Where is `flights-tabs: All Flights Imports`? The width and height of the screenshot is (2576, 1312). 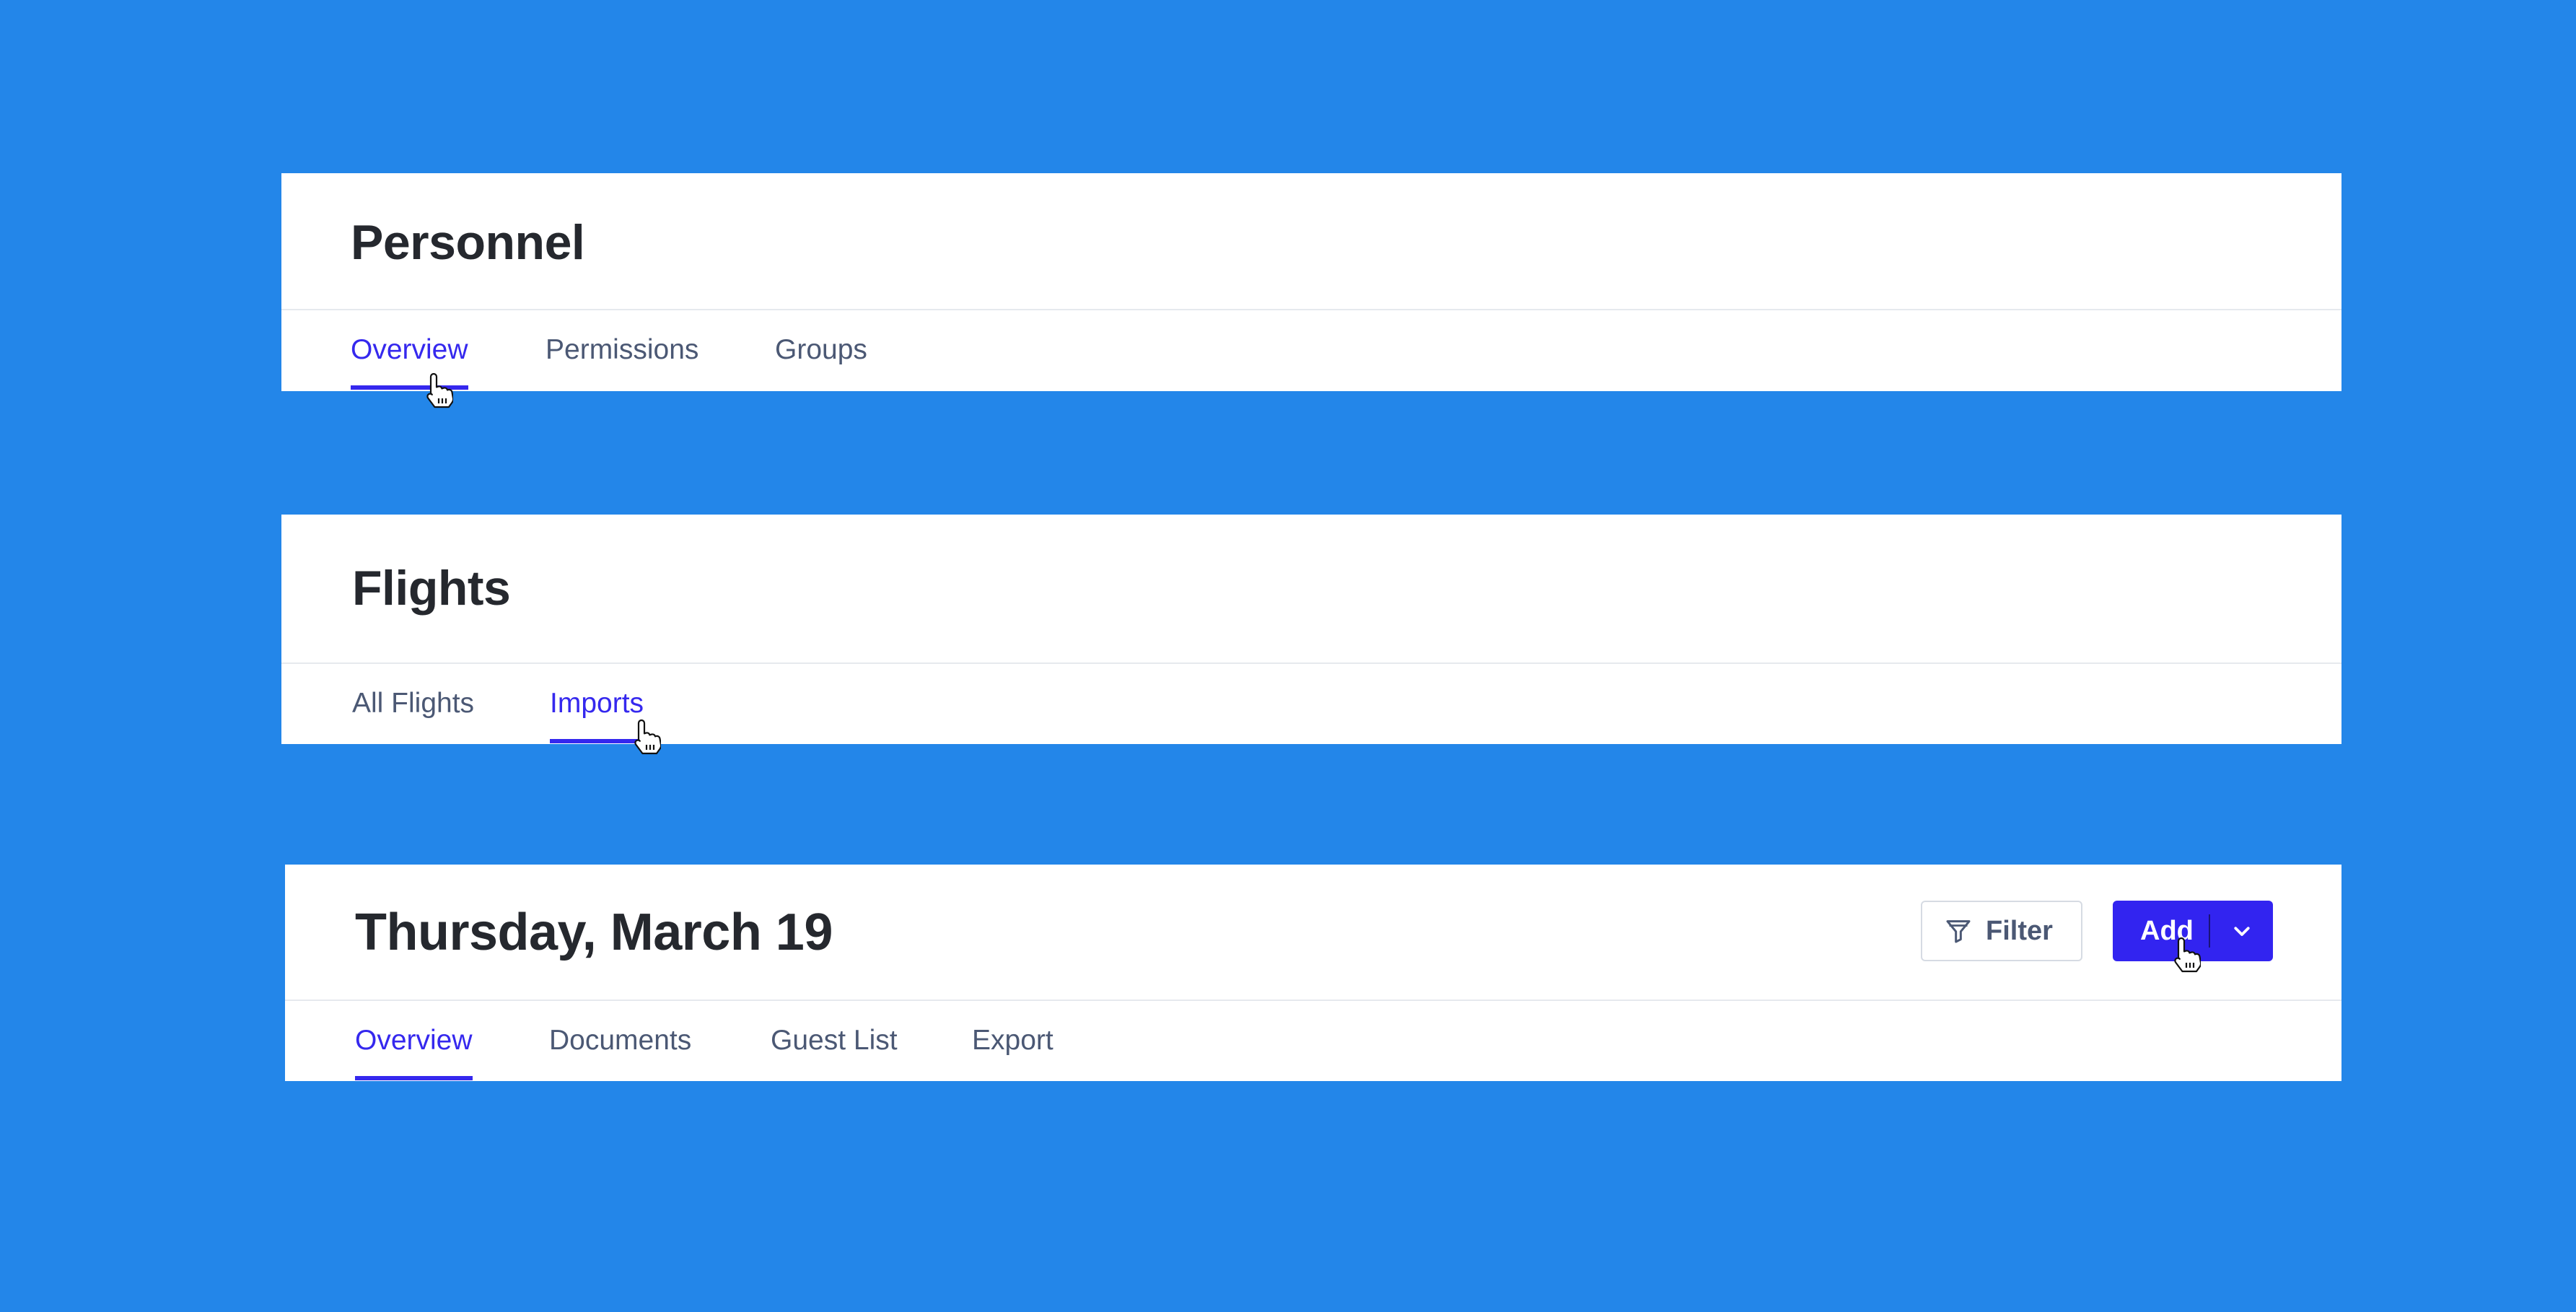 flights-tabs: All Flights Imports is located at coordinates (1311, 703).